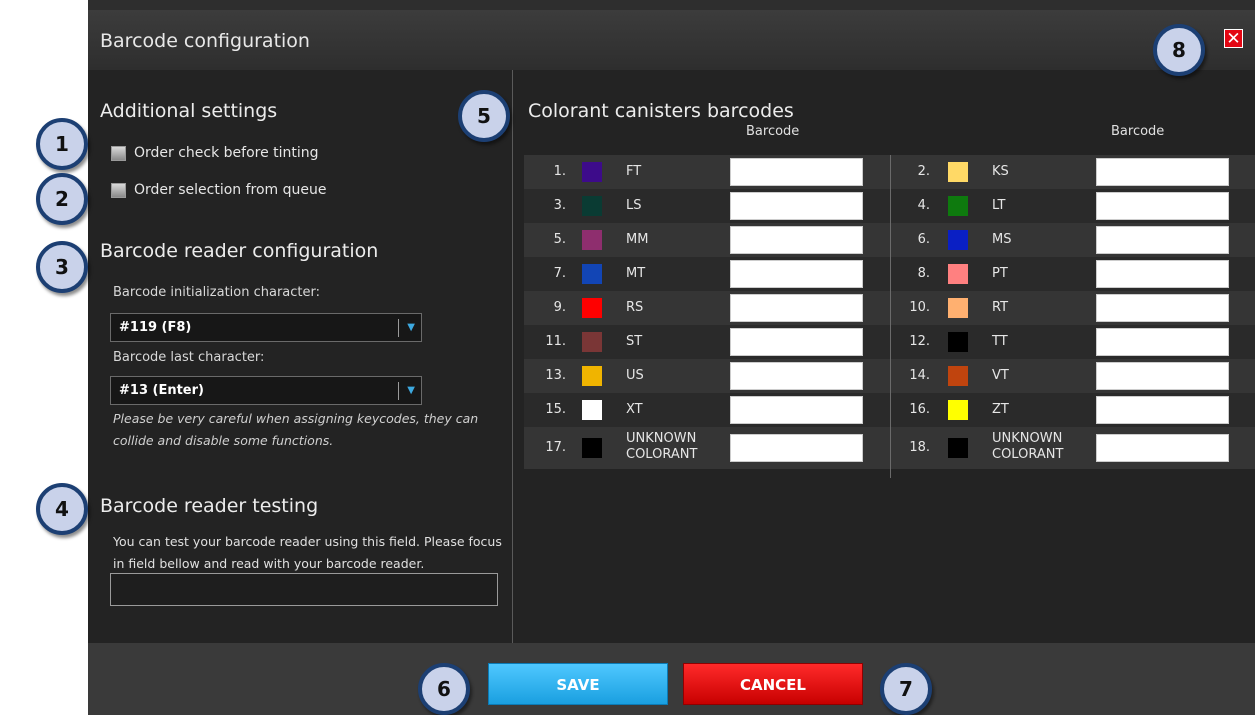 This screenshot has width=1255, height=715. Describe the element at coordinates (118, 190) in the screenshot. I see `order-selection-checkbox` at that location.